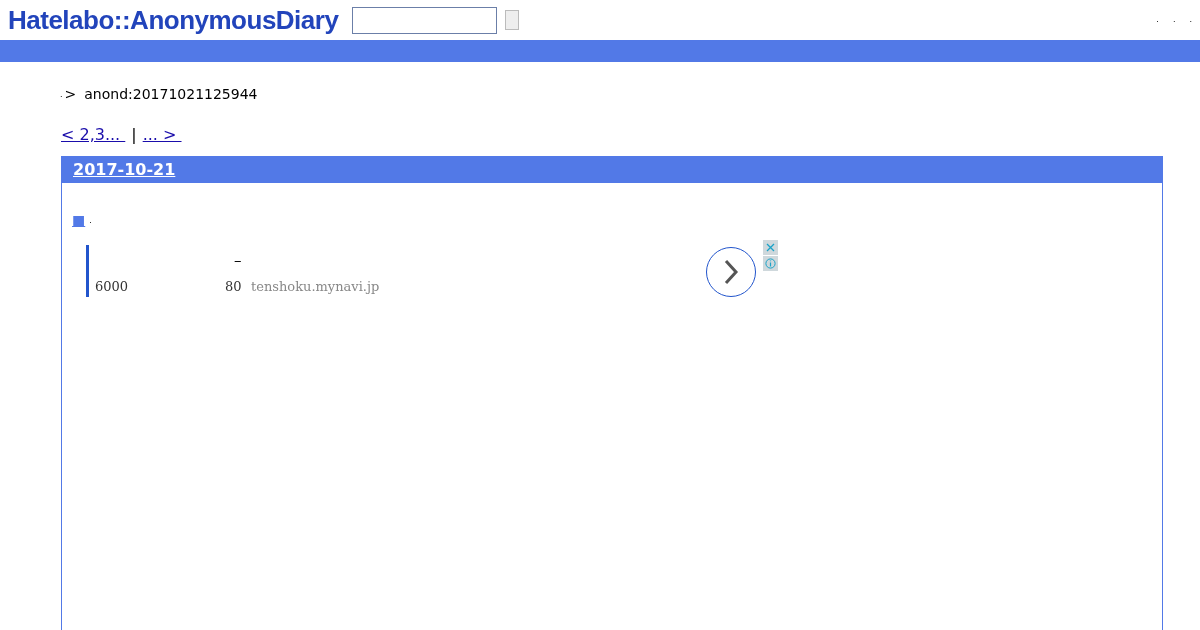 The height and width of the screenshot is (630, 1200). Describe the element at coordinates (238, 260) in the screenshot. I see `ad-dash: –` at that location.